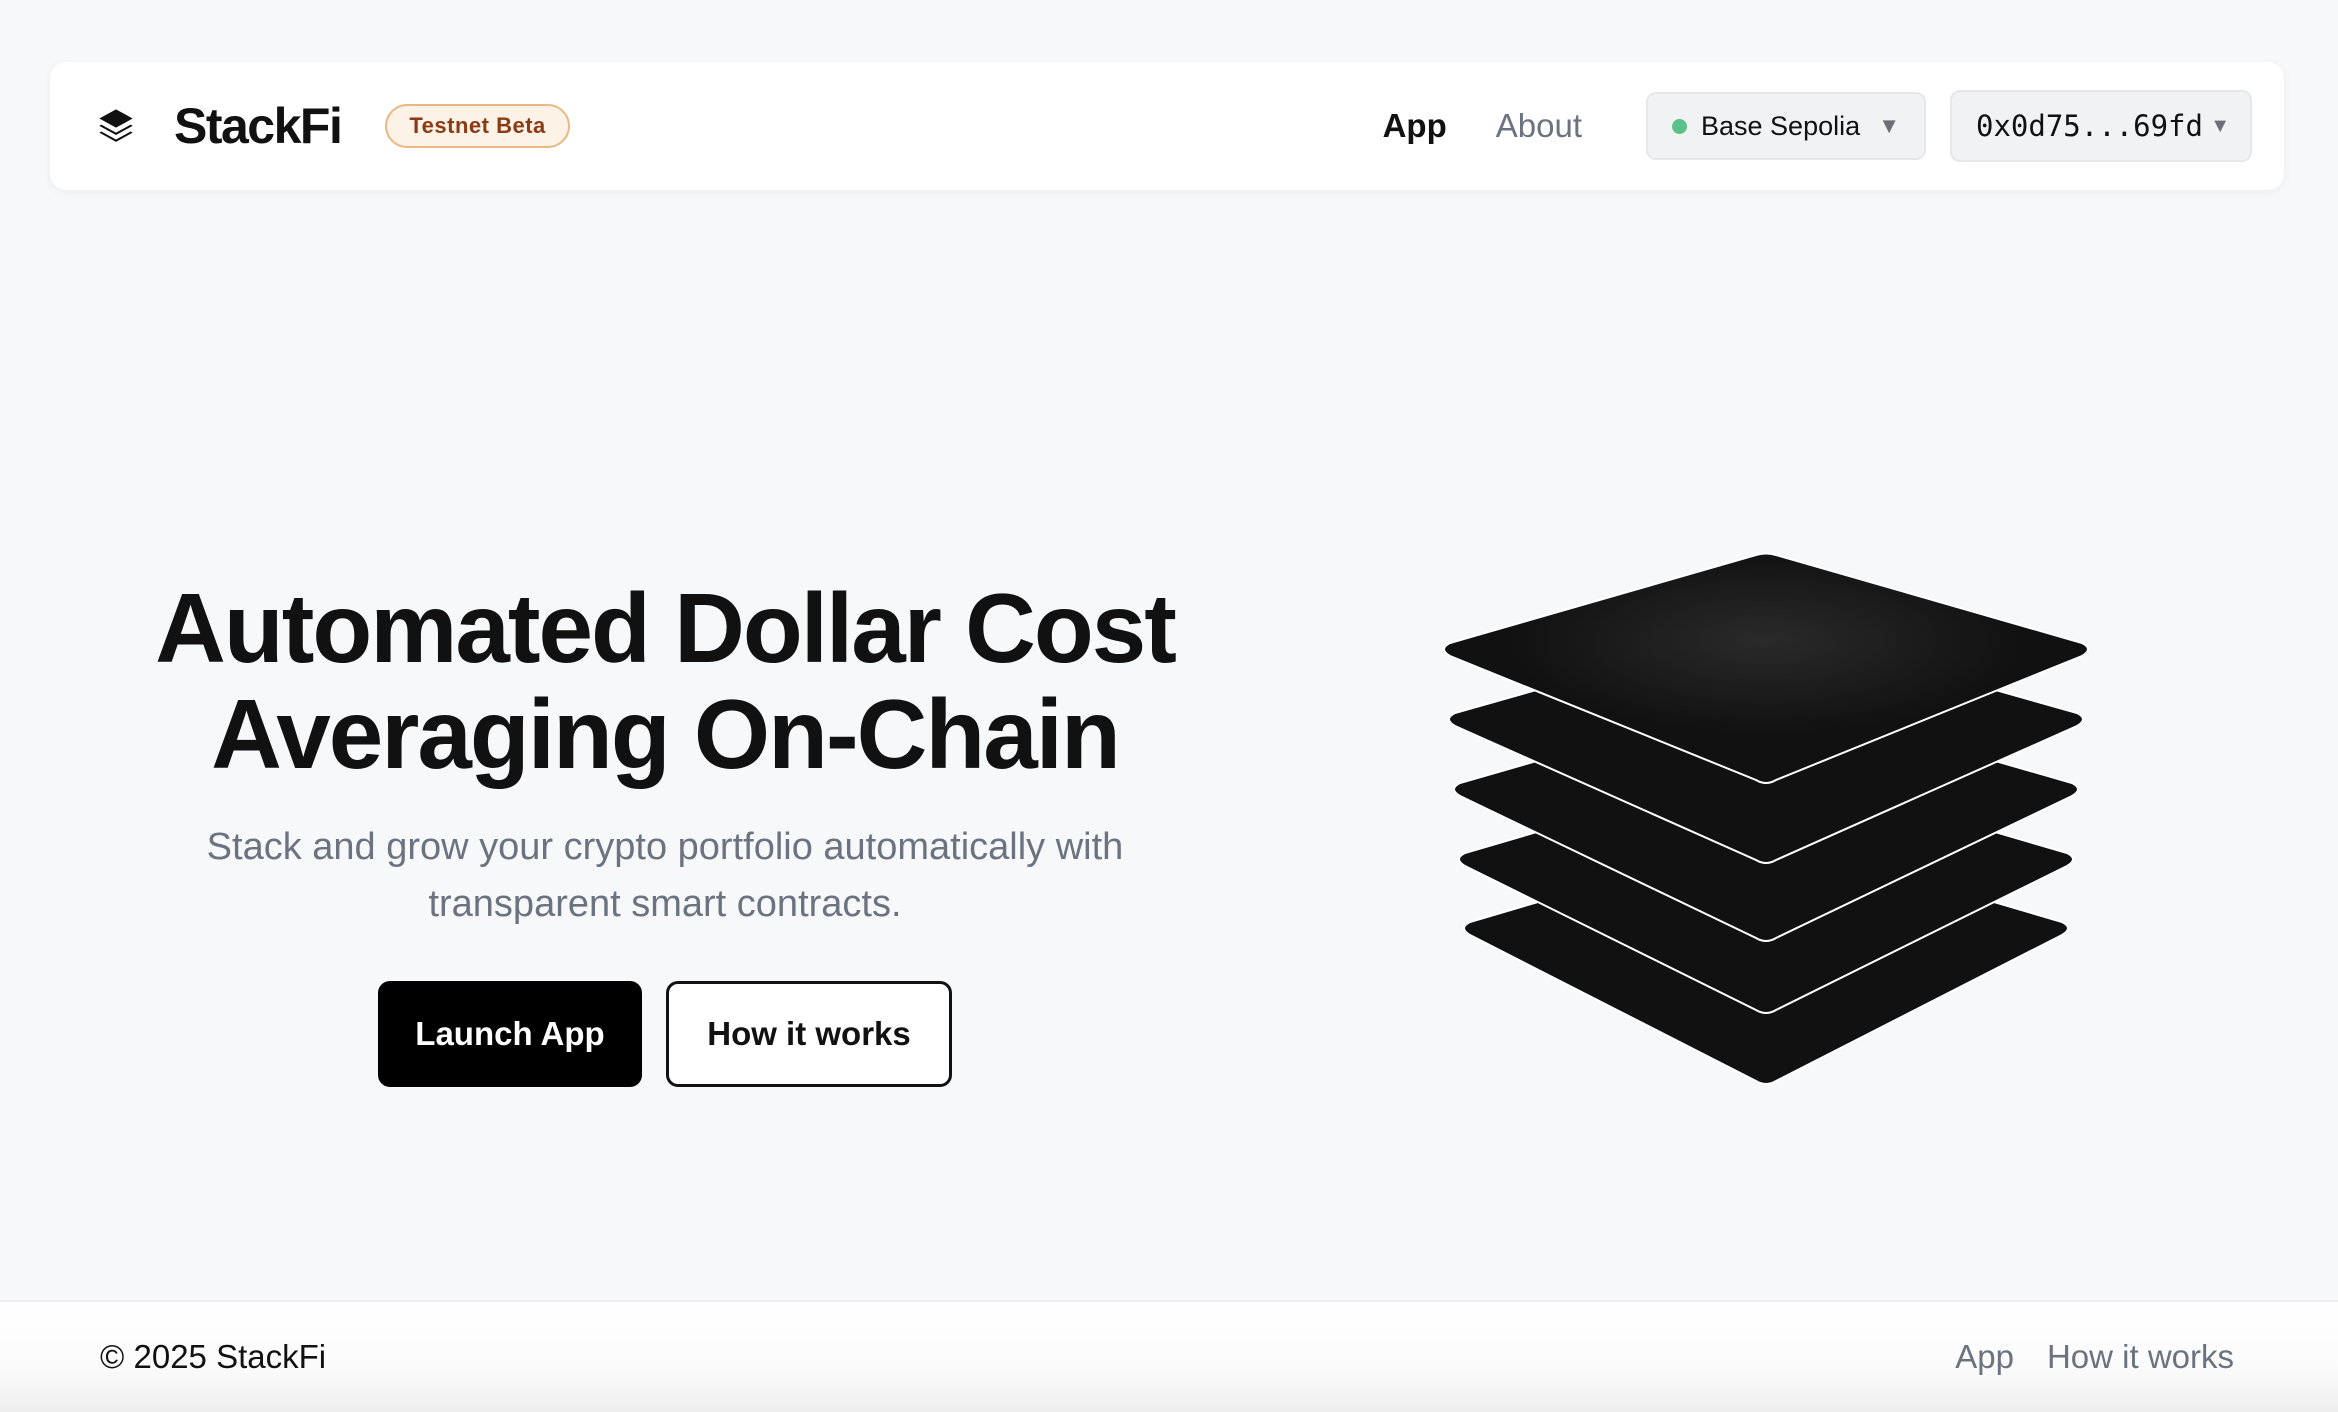 The width and height of the screenshot is (2338, 1412). I want to click on brand: StackFi, so click(219, 126).